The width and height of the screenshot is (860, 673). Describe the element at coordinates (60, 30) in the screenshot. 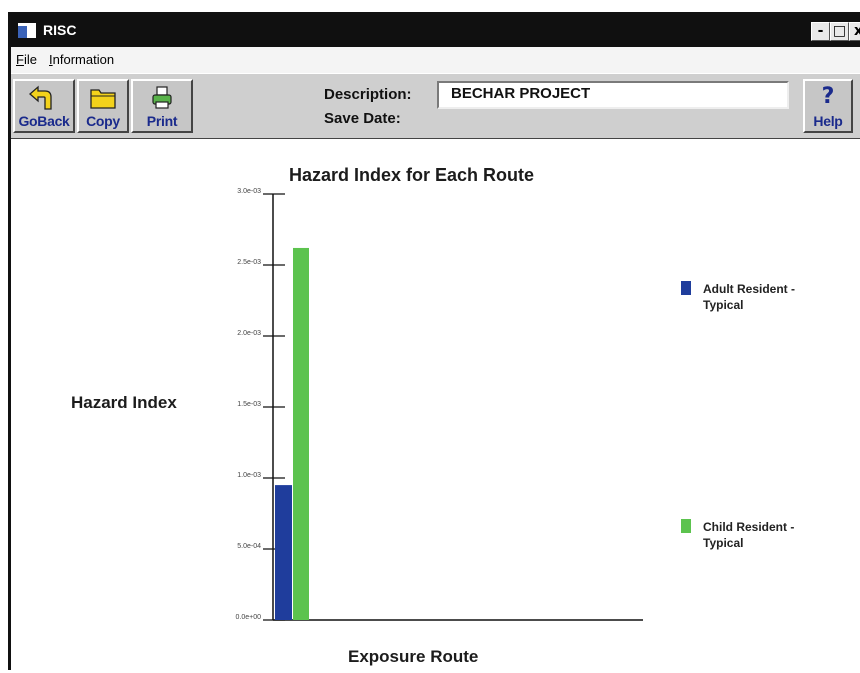

I see `window-title: RISC` at that location.